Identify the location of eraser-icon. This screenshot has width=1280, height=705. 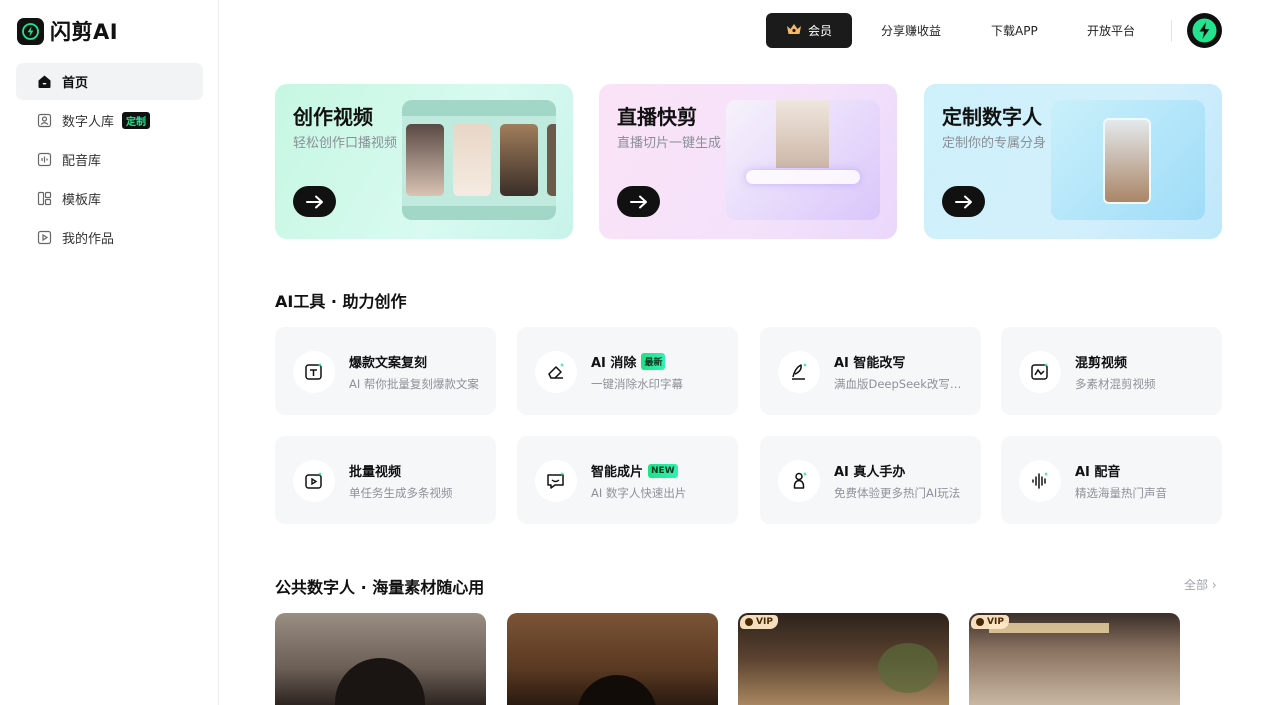
(556, 372).